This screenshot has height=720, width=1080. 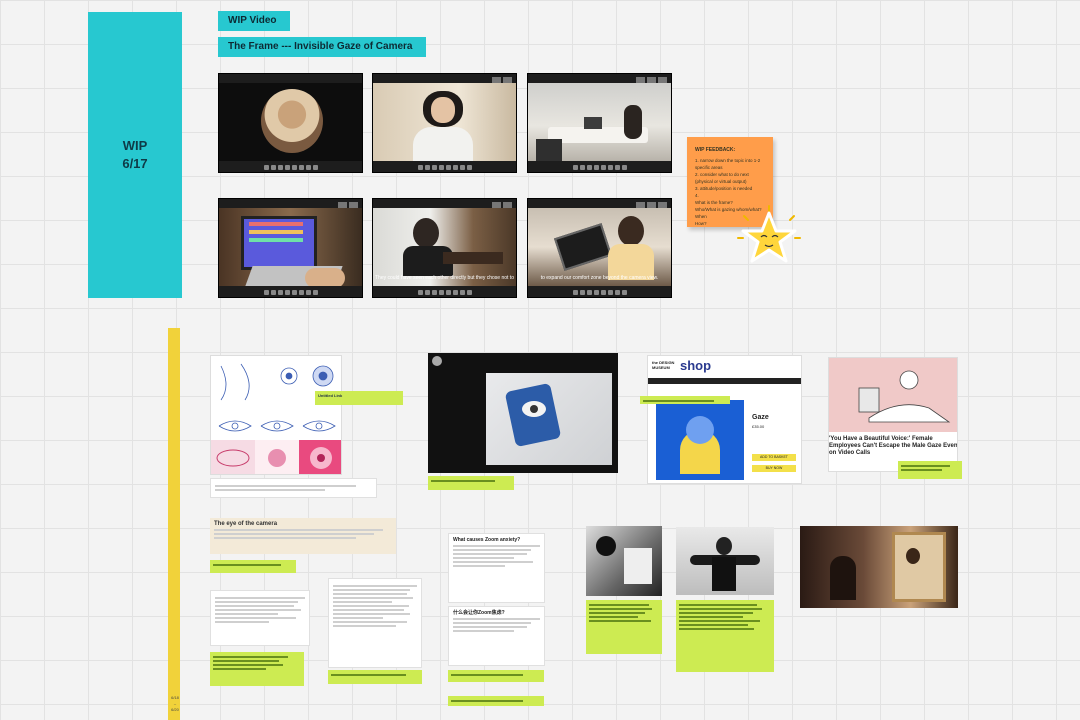 What do you see at coordinates (724, 188) in the screenshot?
I see `sticky-line: 3. attitude/position is needed` at bounding box center [724, 188].